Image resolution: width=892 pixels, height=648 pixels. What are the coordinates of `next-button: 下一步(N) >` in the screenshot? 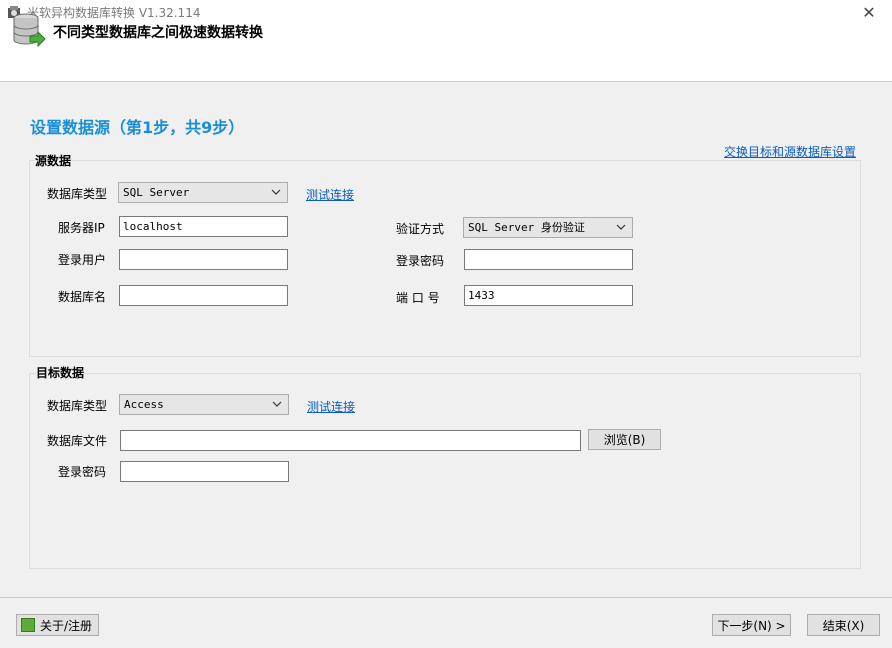 It's located at (751, 625).